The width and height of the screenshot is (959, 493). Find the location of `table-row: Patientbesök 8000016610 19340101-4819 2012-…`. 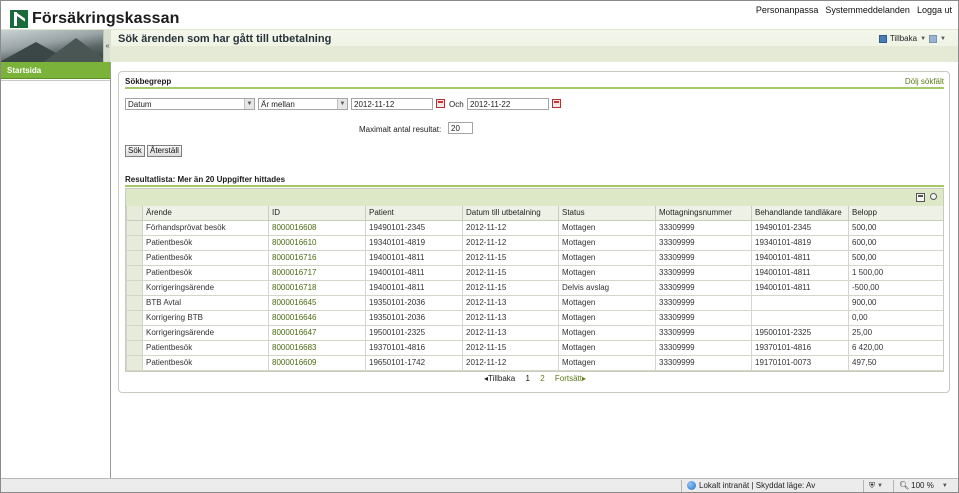

table-row: Patientbesök 8000016610 19340101-4819 2012-… is located at coordinates (534, 243).